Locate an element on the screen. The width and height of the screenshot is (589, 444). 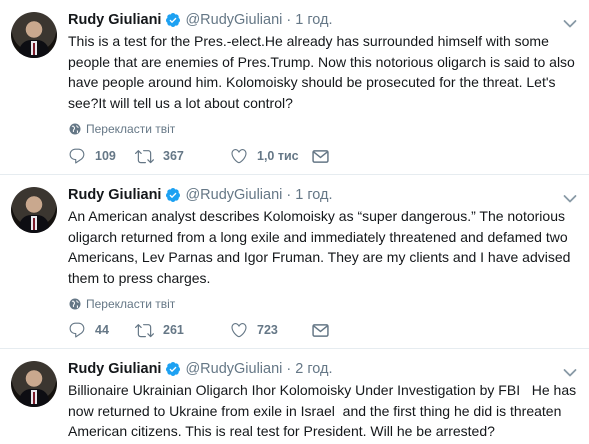
like-count: 723 is located at coordinates (267, 330).